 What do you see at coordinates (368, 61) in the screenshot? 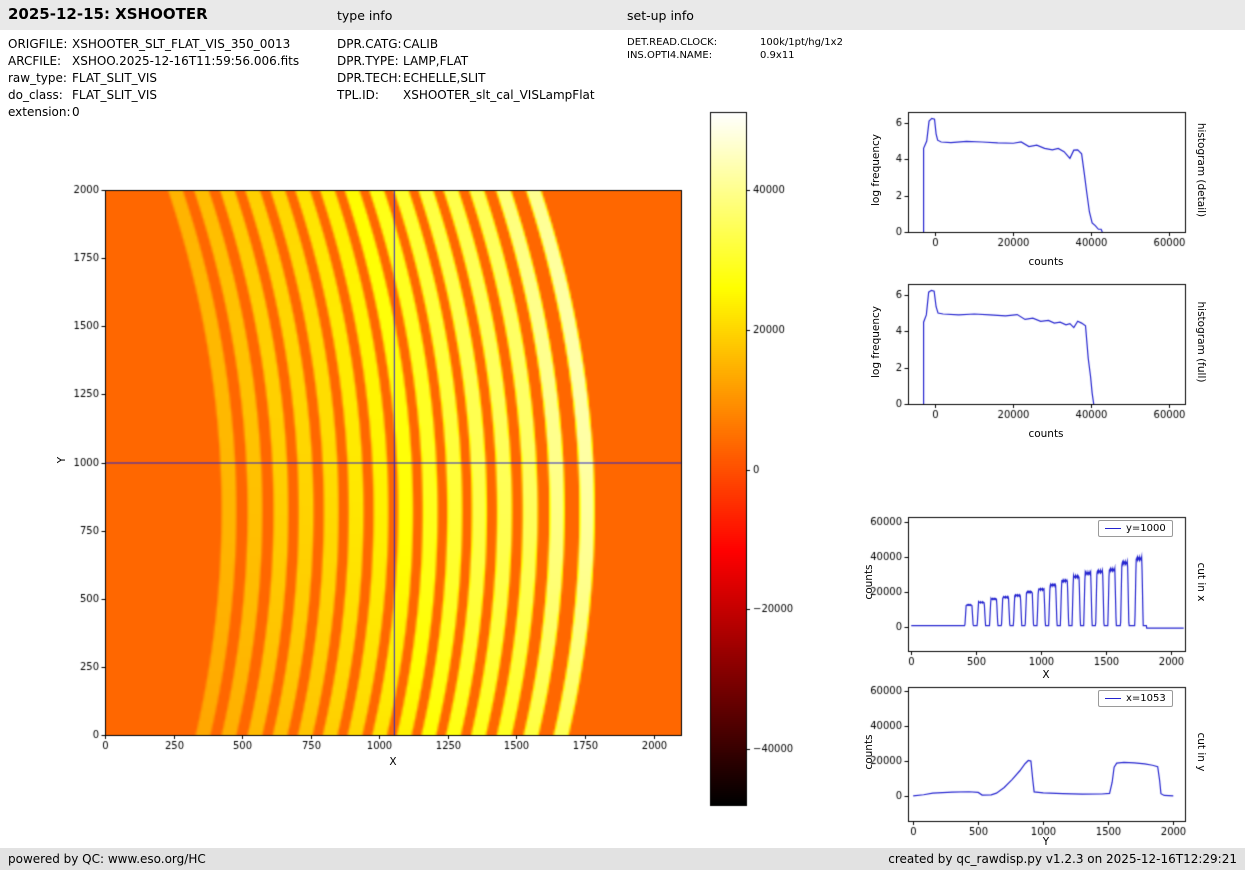
I see `meta-label: DPR.TYPE:` at bounding box center [368, 61].